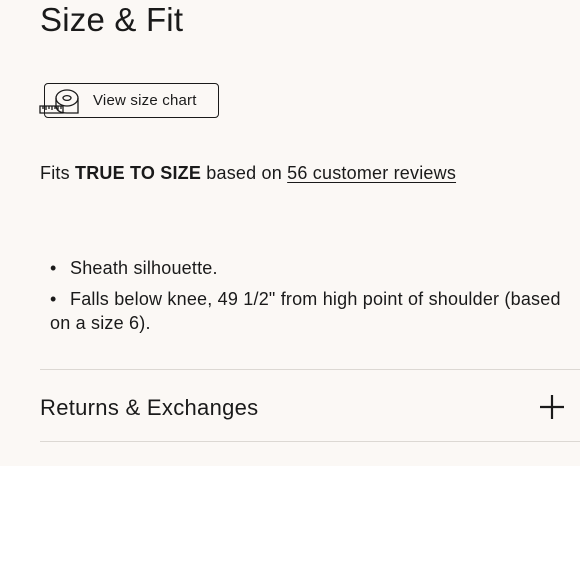 The height and width of the screenshot is (580, 580). What do you see at coordinates (310, 406) in the screenshot?
I see `returns-exchanges-accordion: Returns & Exchanges` at bounding box center [310, 406].